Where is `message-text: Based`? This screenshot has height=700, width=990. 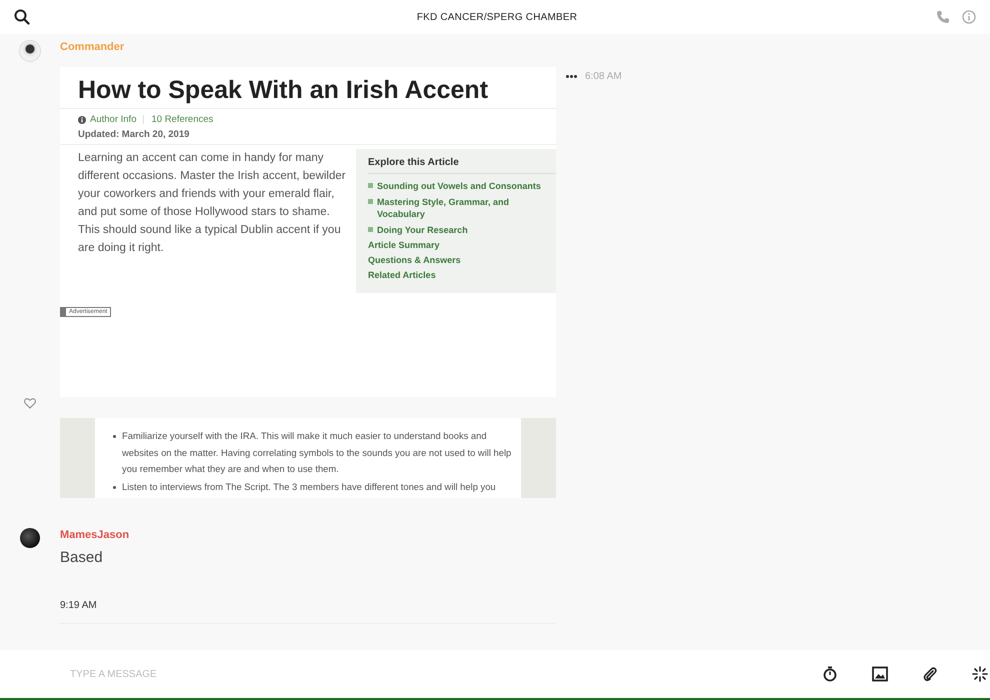 message-text: Based is located at coordinates (82, 557).